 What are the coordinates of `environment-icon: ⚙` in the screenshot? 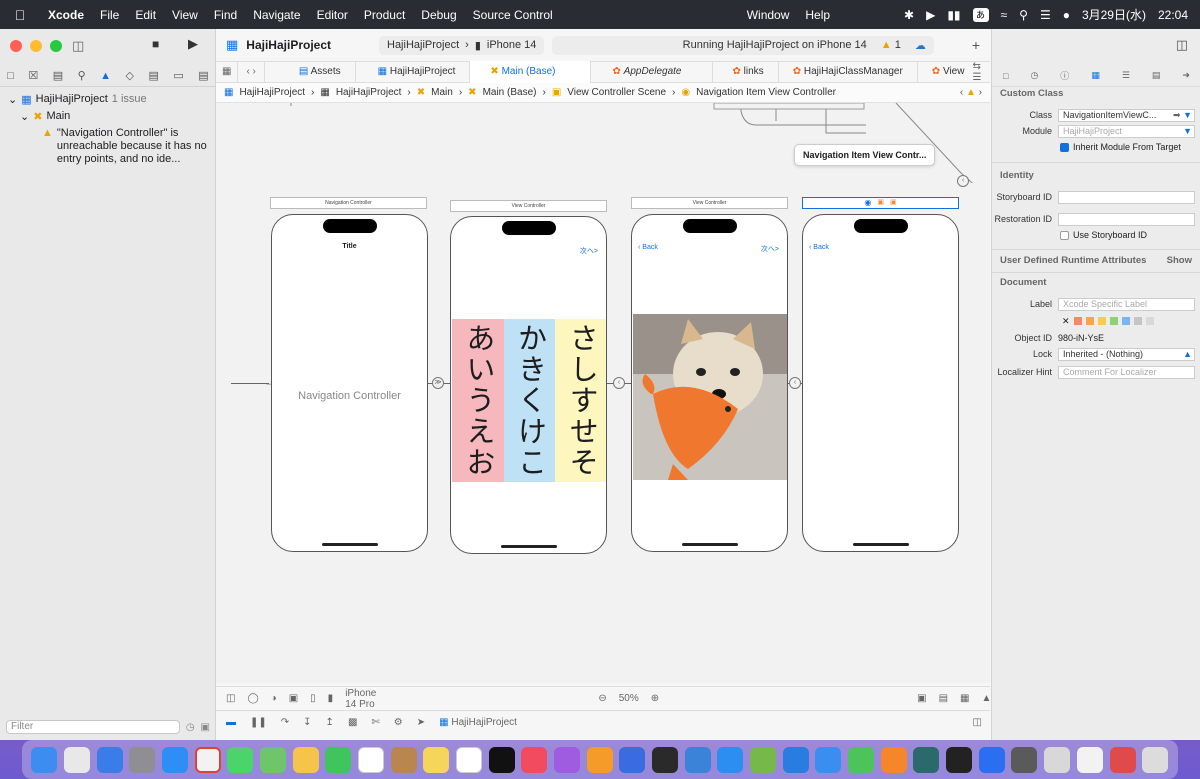 It's located at (398, 722).